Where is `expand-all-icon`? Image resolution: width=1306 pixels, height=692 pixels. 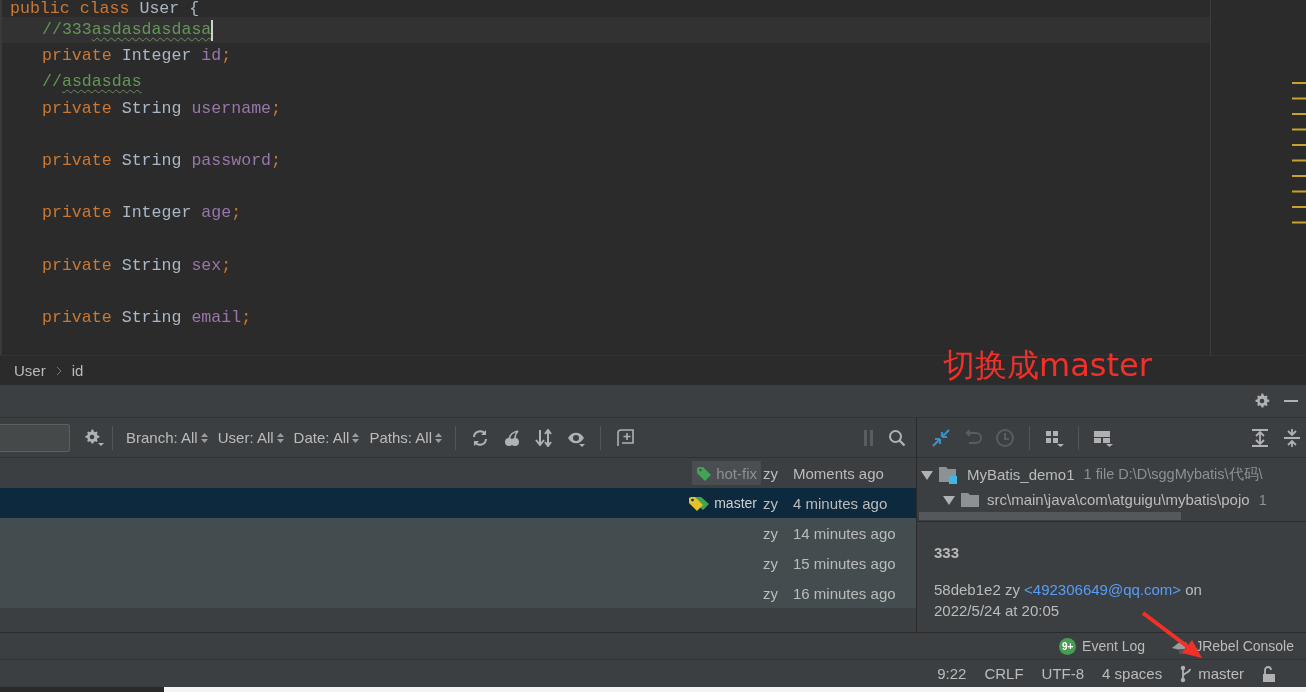 expand-all-icon is located at coordinates (1260, 437).